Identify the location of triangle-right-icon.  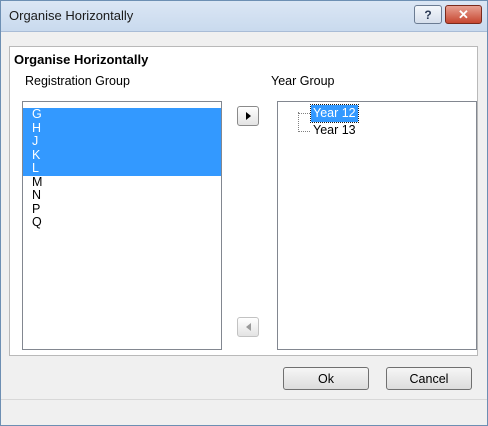
(248, 116).